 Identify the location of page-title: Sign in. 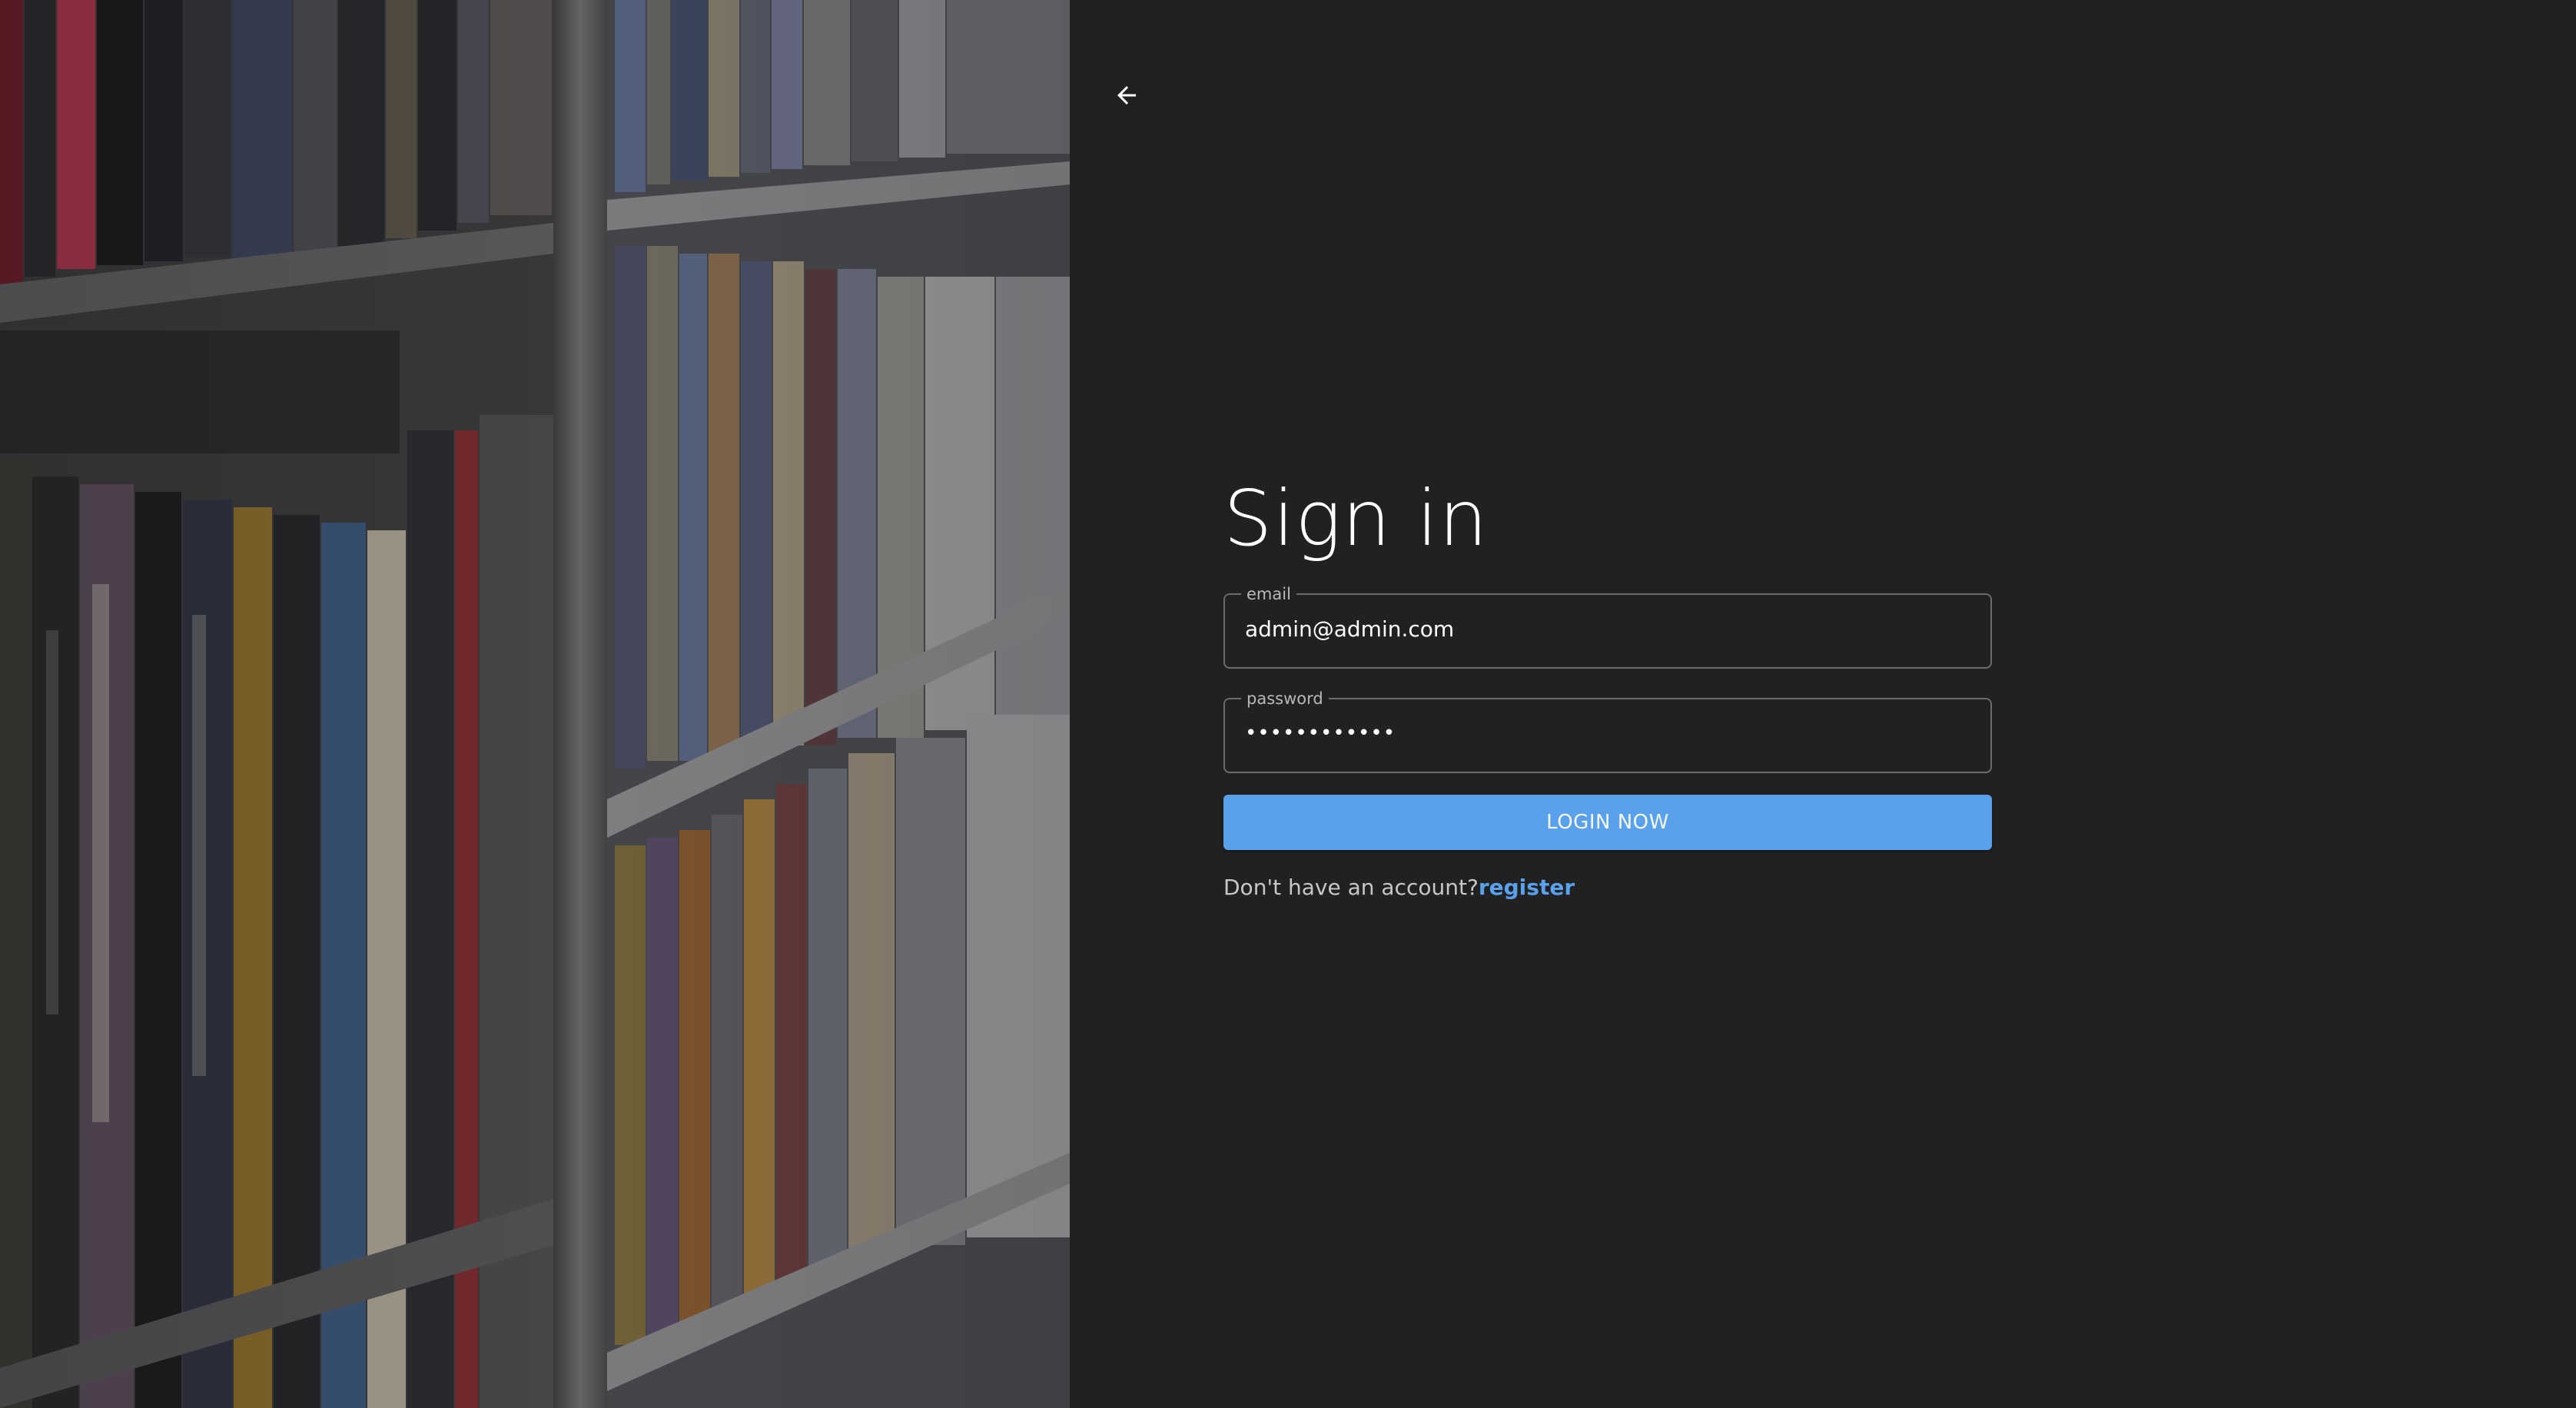
(1356, 518).